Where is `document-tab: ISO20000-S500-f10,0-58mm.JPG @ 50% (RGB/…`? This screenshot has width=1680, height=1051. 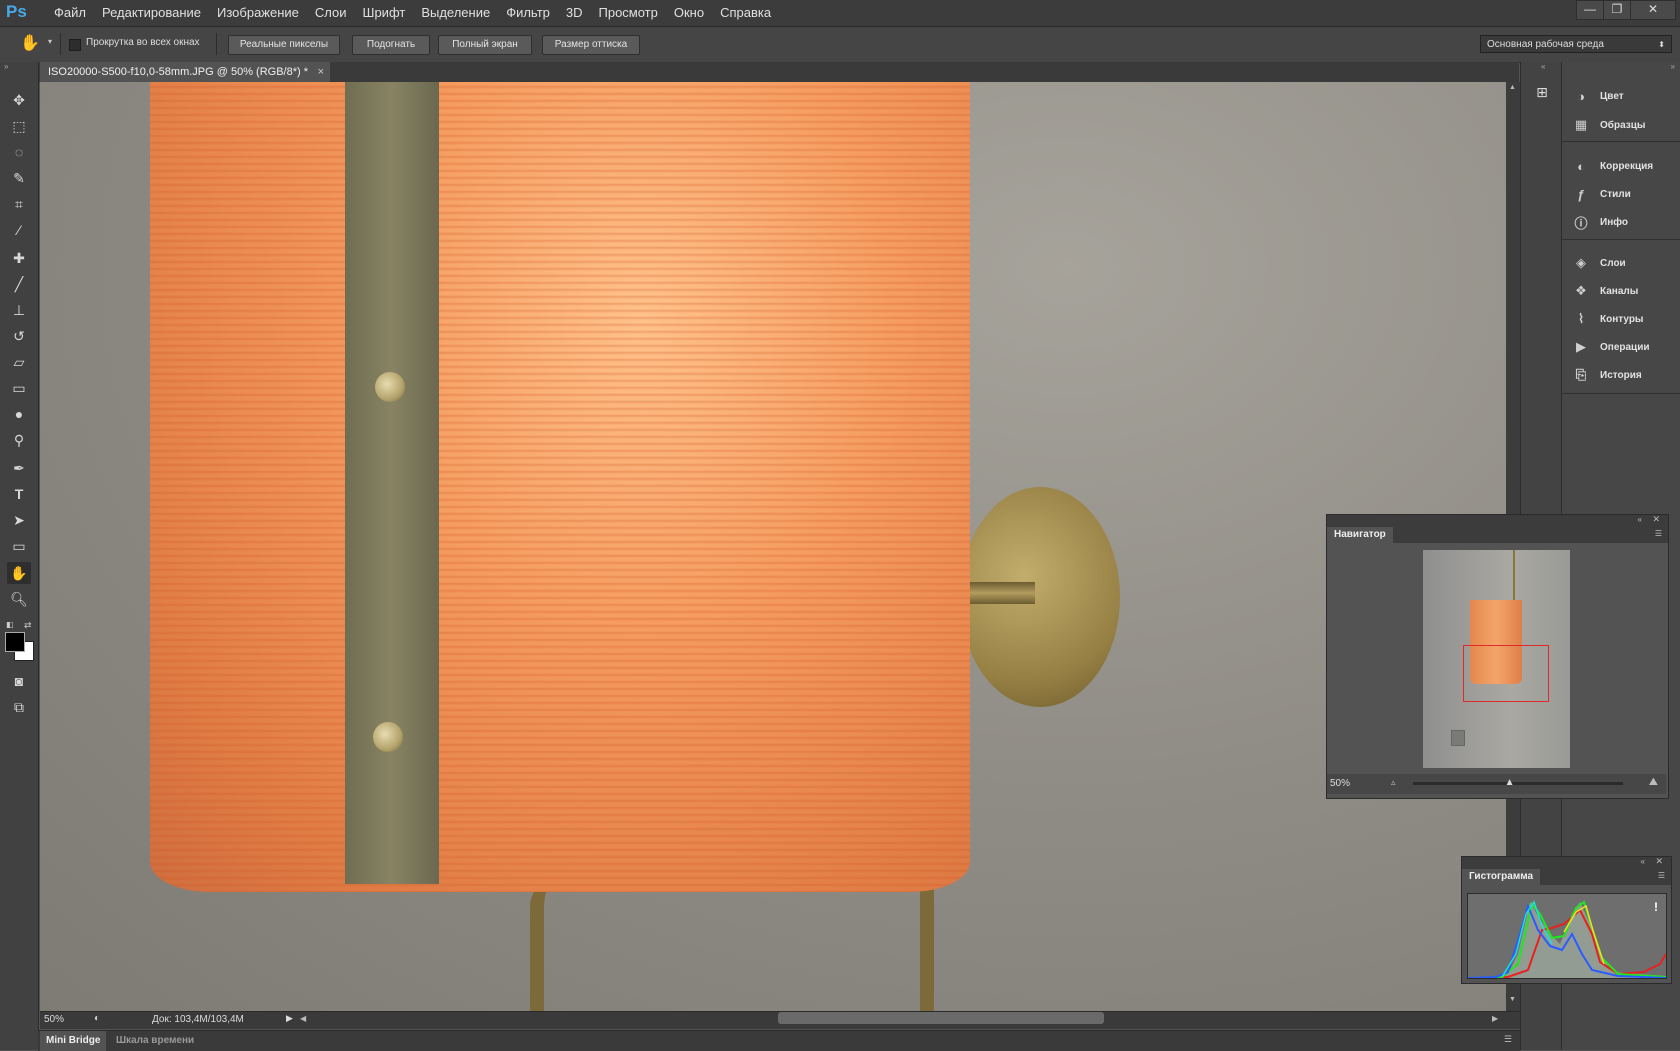
document-tab: ISO20000-S500-f10,0-58mm.JPG @ 50% (RGB/… is located at coordinates (185, 72).